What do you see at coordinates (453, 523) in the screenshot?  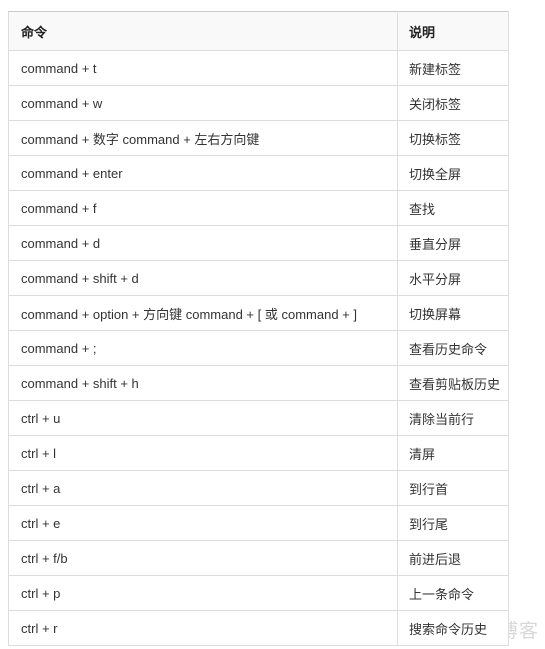 I see `cell-description: 到行尾` at bounding box center [453, 523].